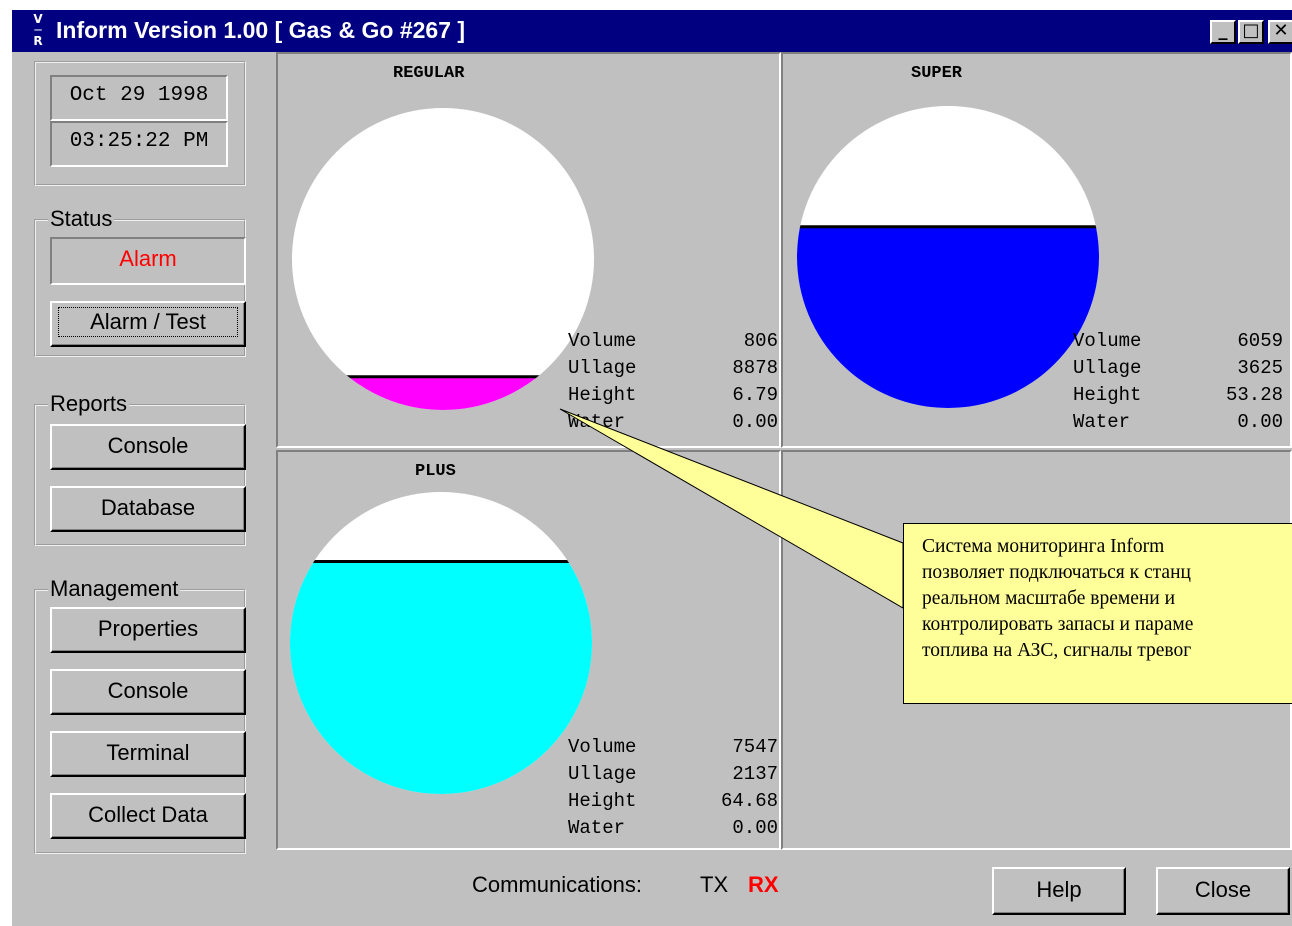  What do you see at coordinates (1049, 598) in the screenshot?
I see `callout-line: реальном масштабе времени и` at bounding box center [1049, 598].